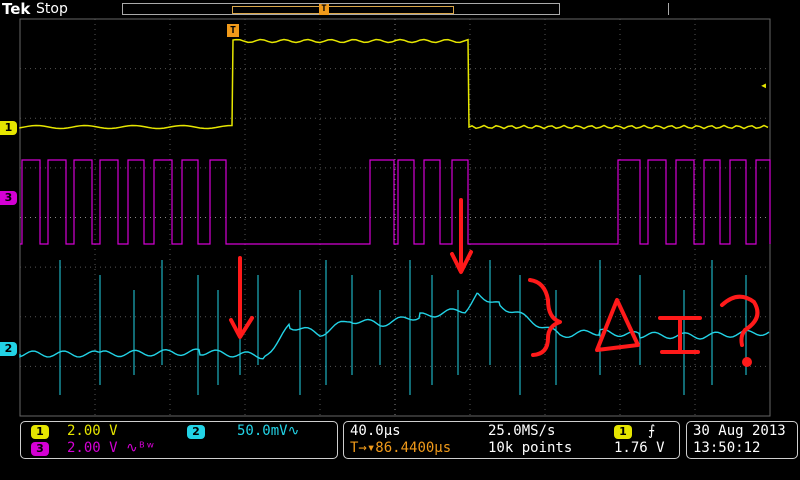 This screenshot has height=480, width=800. Describe the element at coordinates (293, 431) in the screenshot. I see `ch2-coupling-icon: ∿` at that location.